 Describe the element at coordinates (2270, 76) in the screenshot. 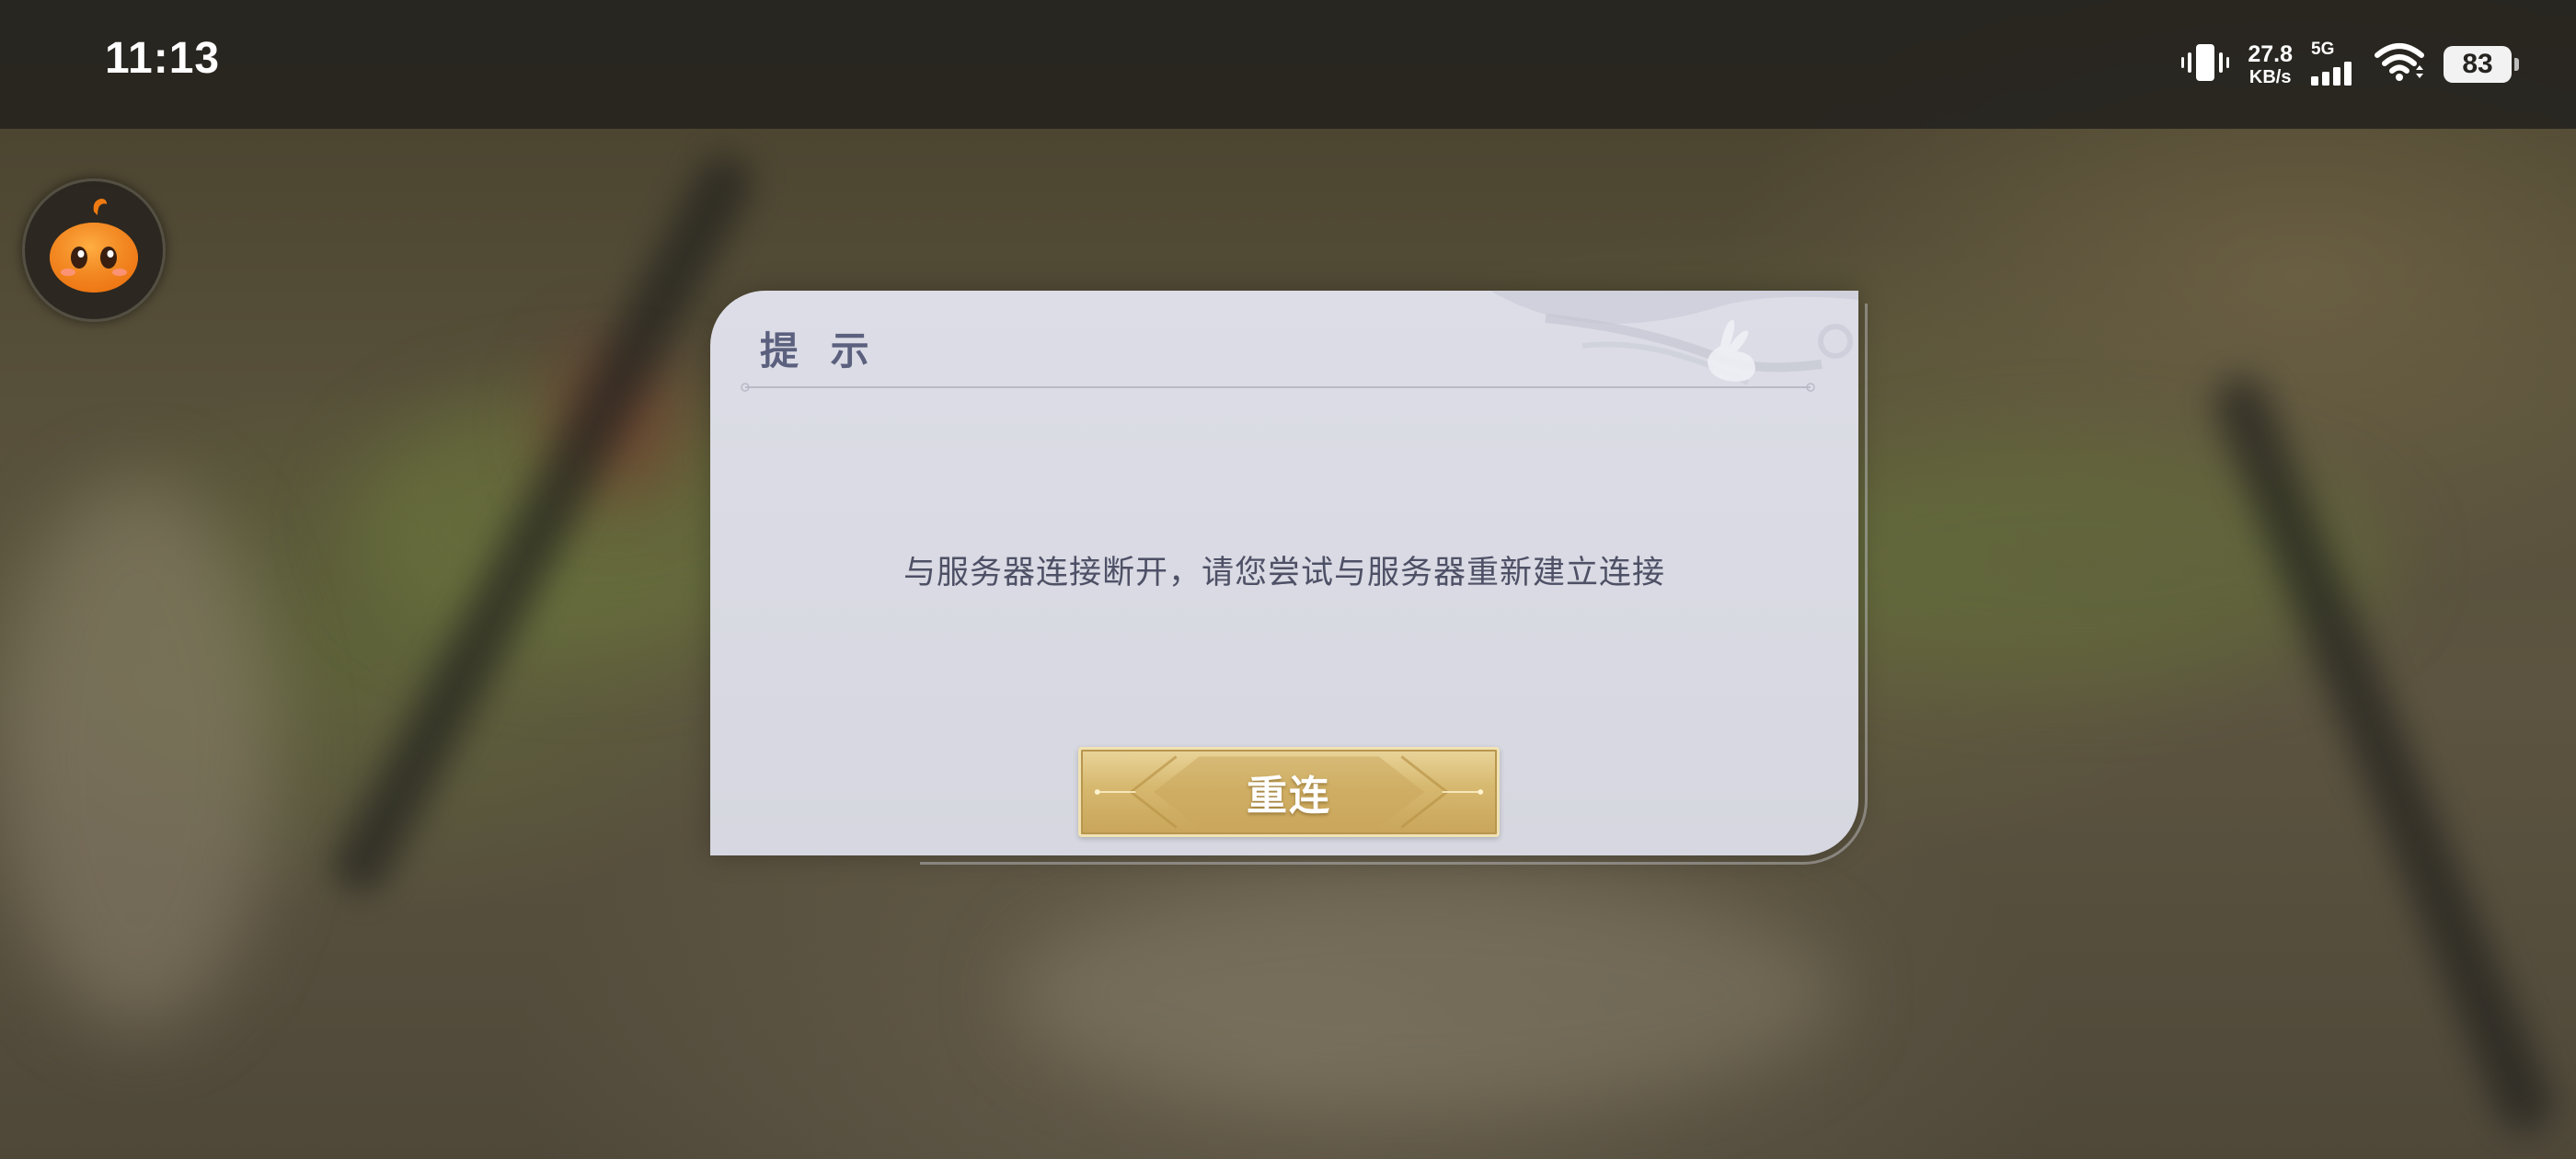

I see `network-speed-unit: KB/s` at that location.